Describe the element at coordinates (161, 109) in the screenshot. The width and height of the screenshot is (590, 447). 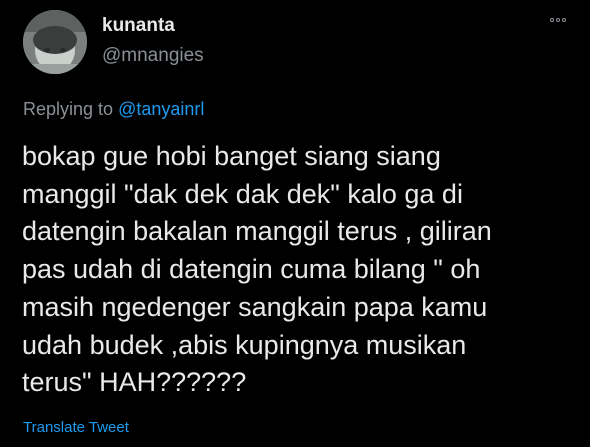
I see `replying-mention-link: @tanyainrl` at that location.